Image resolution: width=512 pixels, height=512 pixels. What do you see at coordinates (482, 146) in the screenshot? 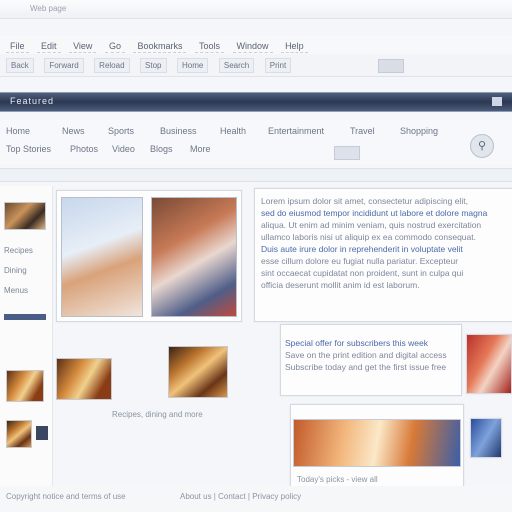
I see `search-icon: ⚲` at bounding box center [482, 146].